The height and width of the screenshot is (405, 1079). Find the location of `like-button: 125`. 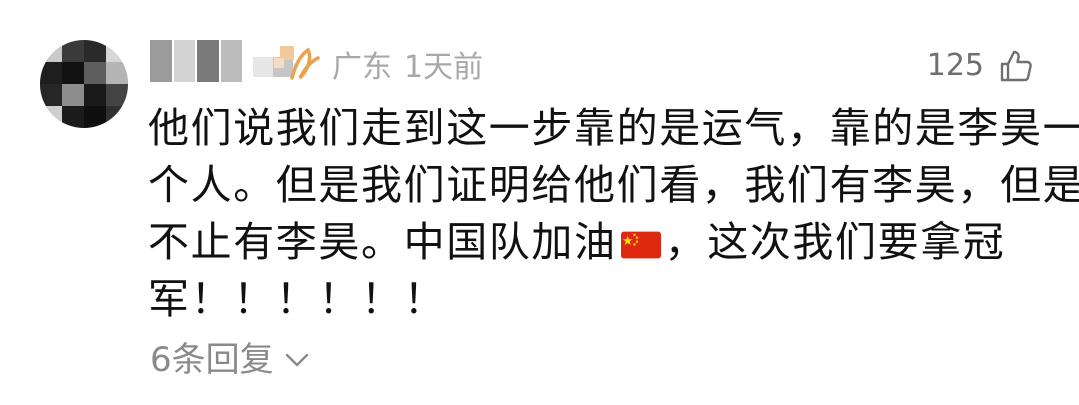

like-button: 125 is located at coordinates (980, 66).